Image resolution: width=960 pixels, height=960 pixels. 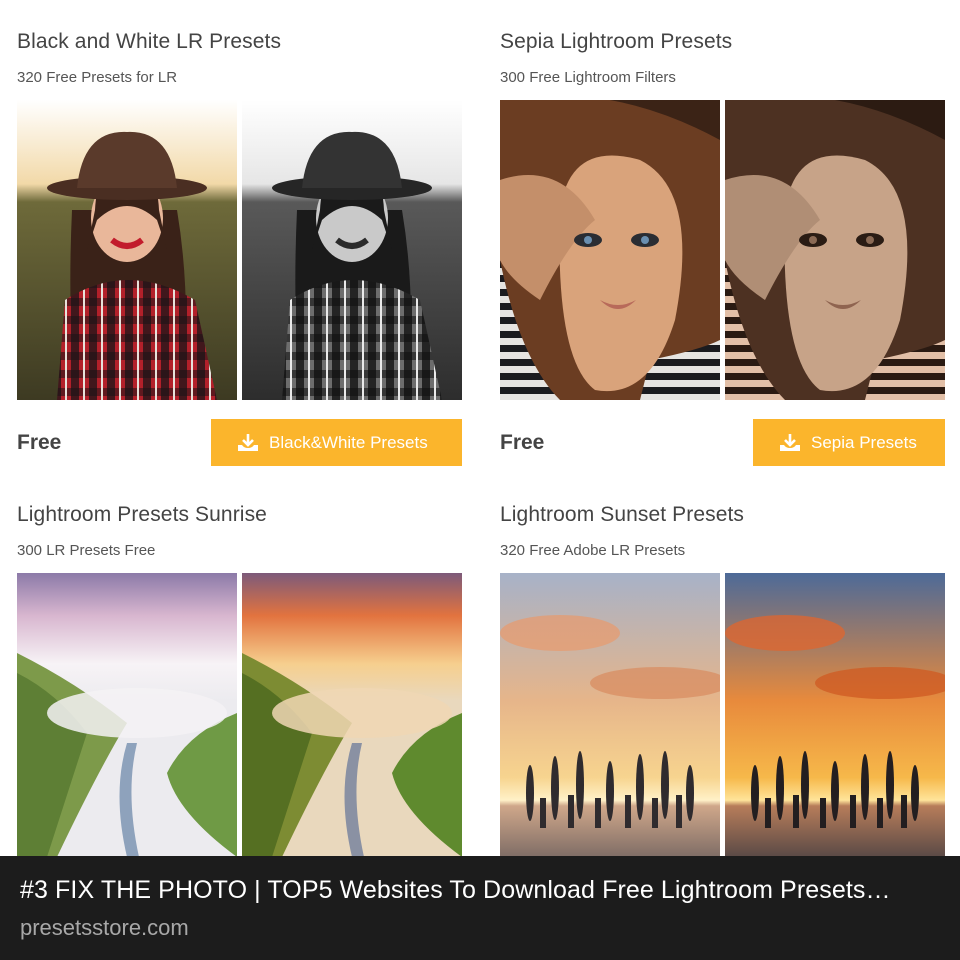 What do you see at coordinates (97, 77) in the screenshot?
I see `card-subtitle: 320 Free Presets for LR` at bounding box center [97, 77].